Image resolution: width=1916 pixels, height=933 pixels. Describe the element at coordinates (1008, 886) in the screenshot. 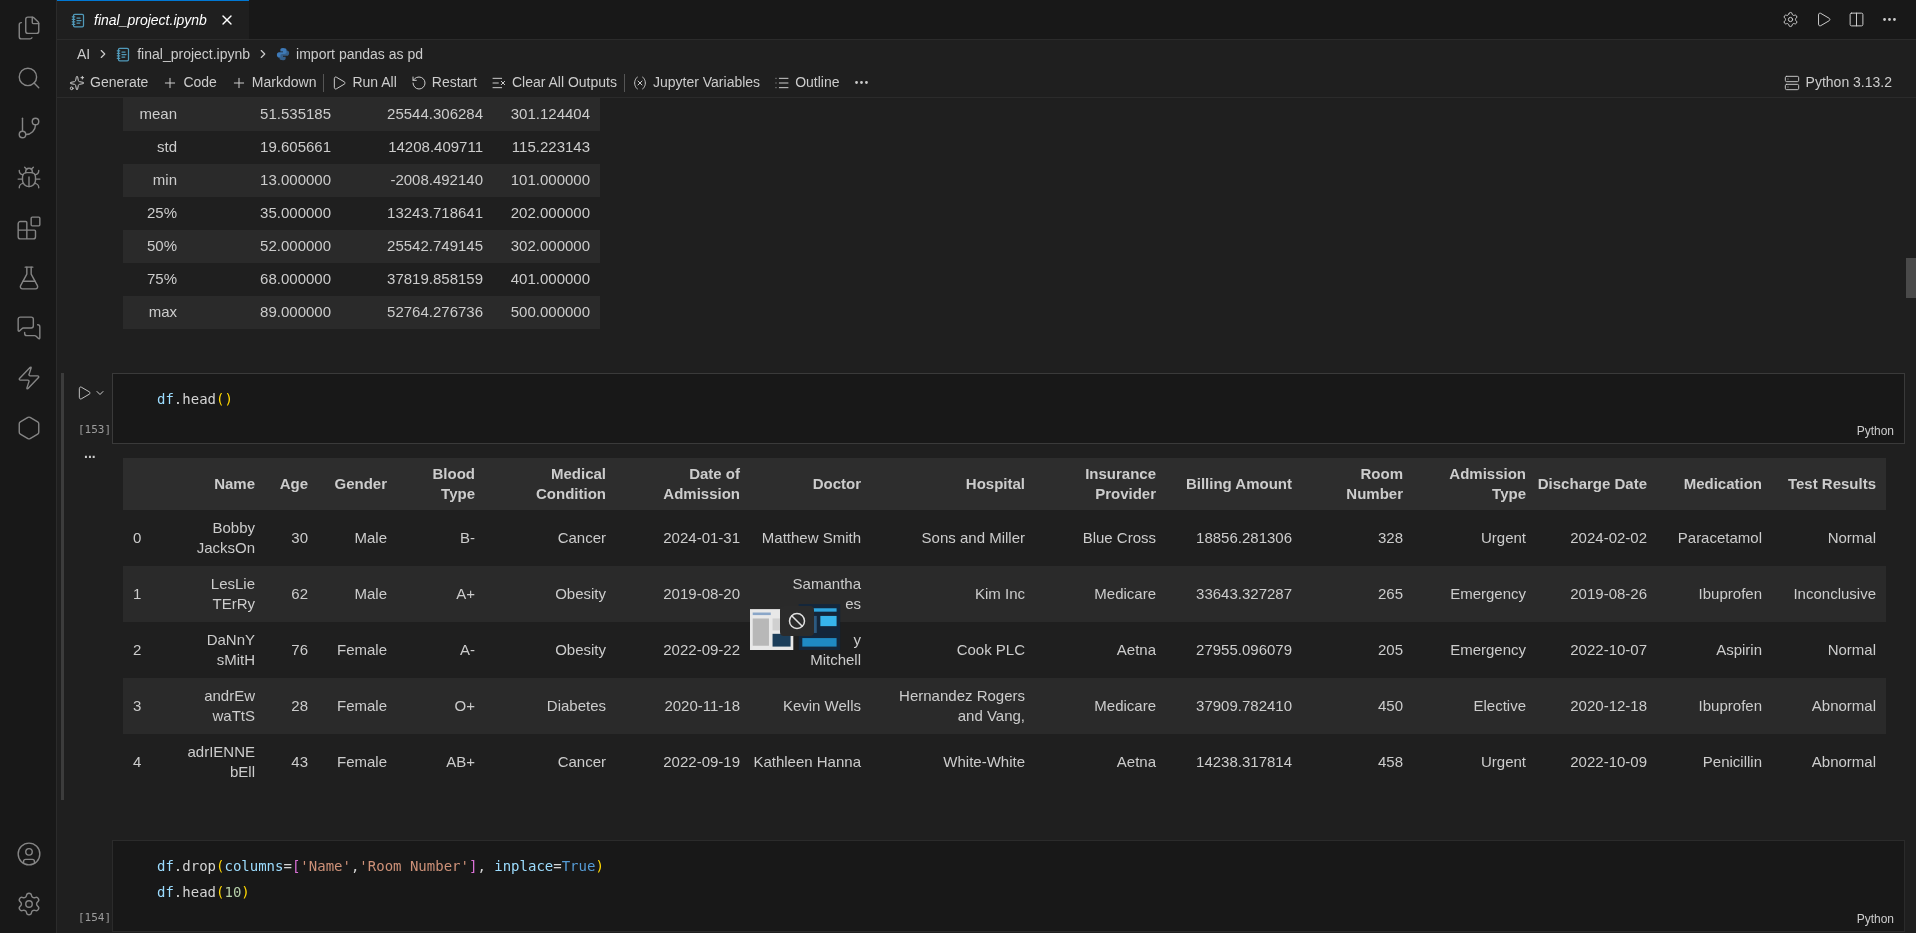

I see `code-cell: df.drop(columns=['Name','Room Number'], inplace=True) df.head(10) Python` at that location.